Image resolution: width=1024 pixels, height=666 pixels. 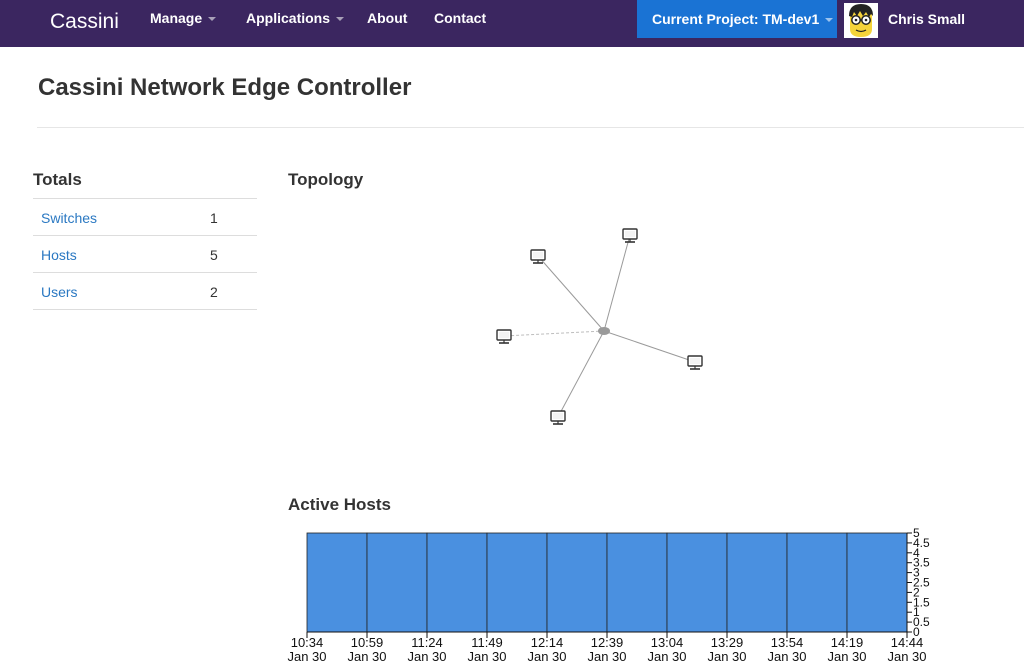 What do you see at coordinates (387, 18) in the screenshot?
I see `about-link: About` at bounding box center [387, 18].